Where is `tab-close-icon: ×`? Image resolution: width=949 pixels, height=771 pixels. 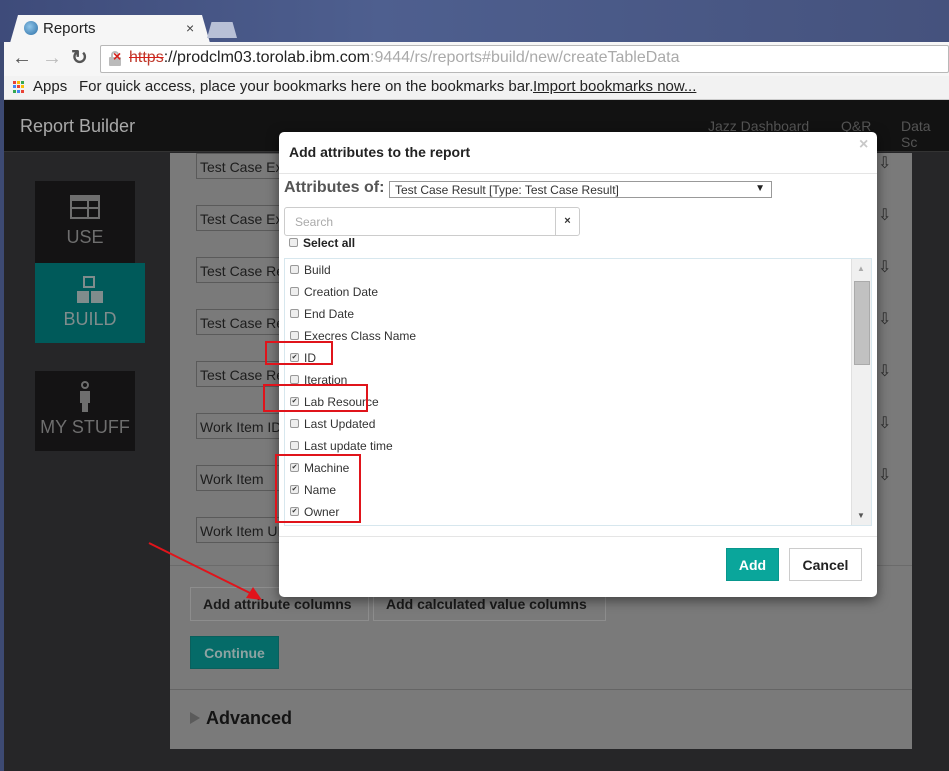 tab-close-icon: × is located at coordinates (190, 28).